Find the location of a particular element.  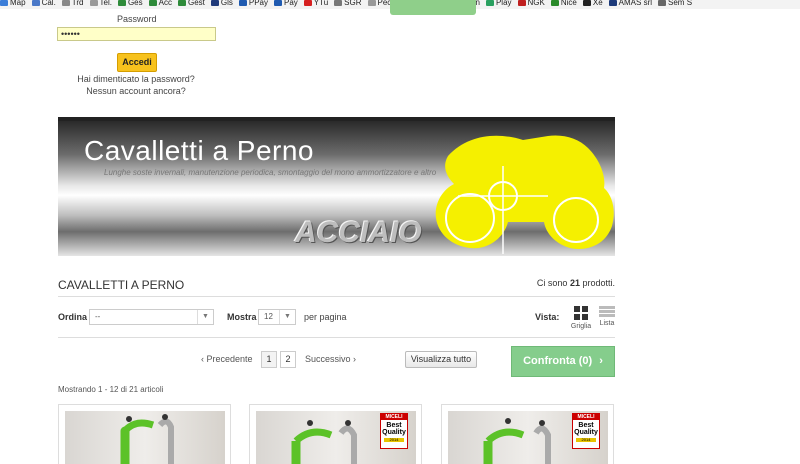

list-view-button: Lista is located at coordinates (607, 316).